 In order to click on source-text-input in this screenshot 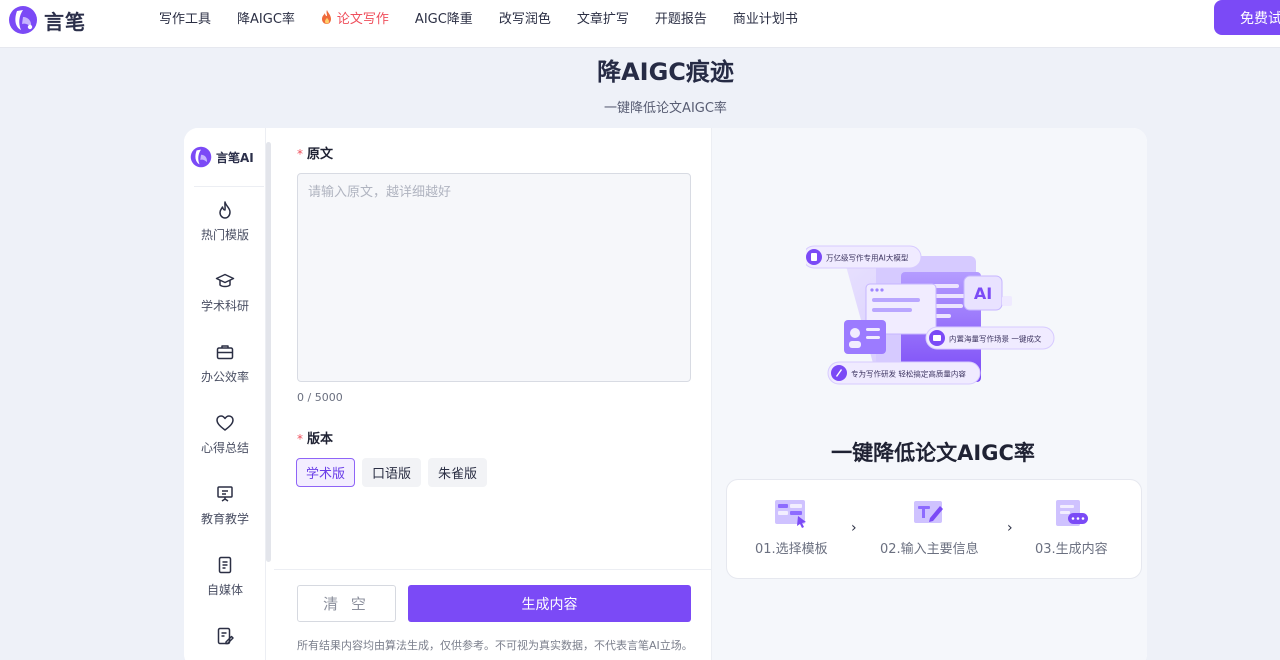, I will do `click(494, 277)`.